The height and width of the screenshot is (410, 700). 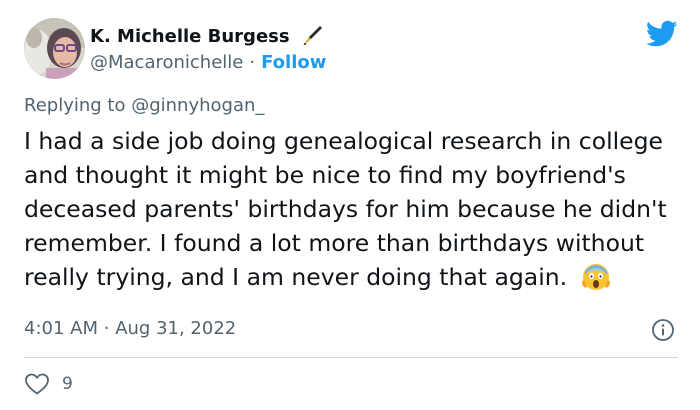 What do you see at coordinates (197, 105) in the screenshot?
I see `replying-to-handle: @ginnyhogan_` at bounding box center [197, 105].